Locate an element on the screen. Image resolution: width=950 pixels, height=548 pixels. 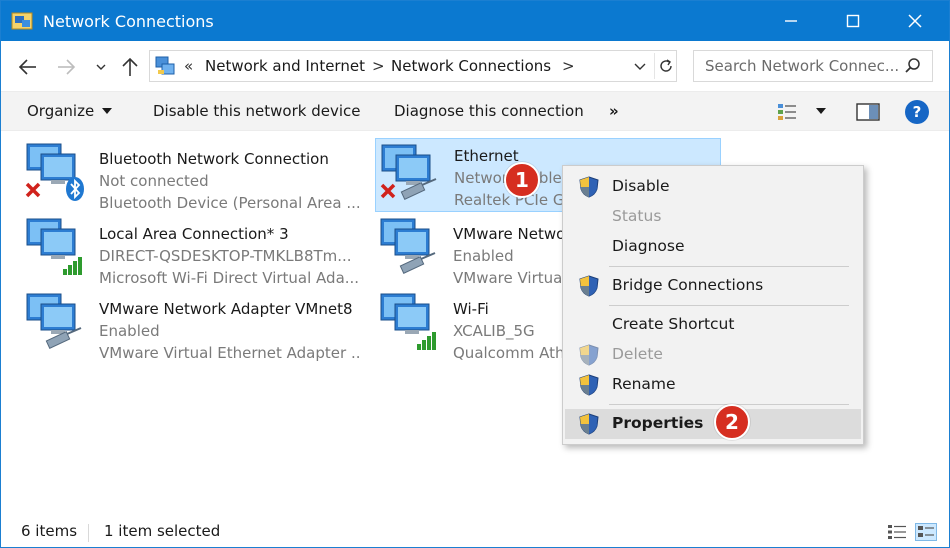
more-commands-button: » is located at coordinates (614, 111).